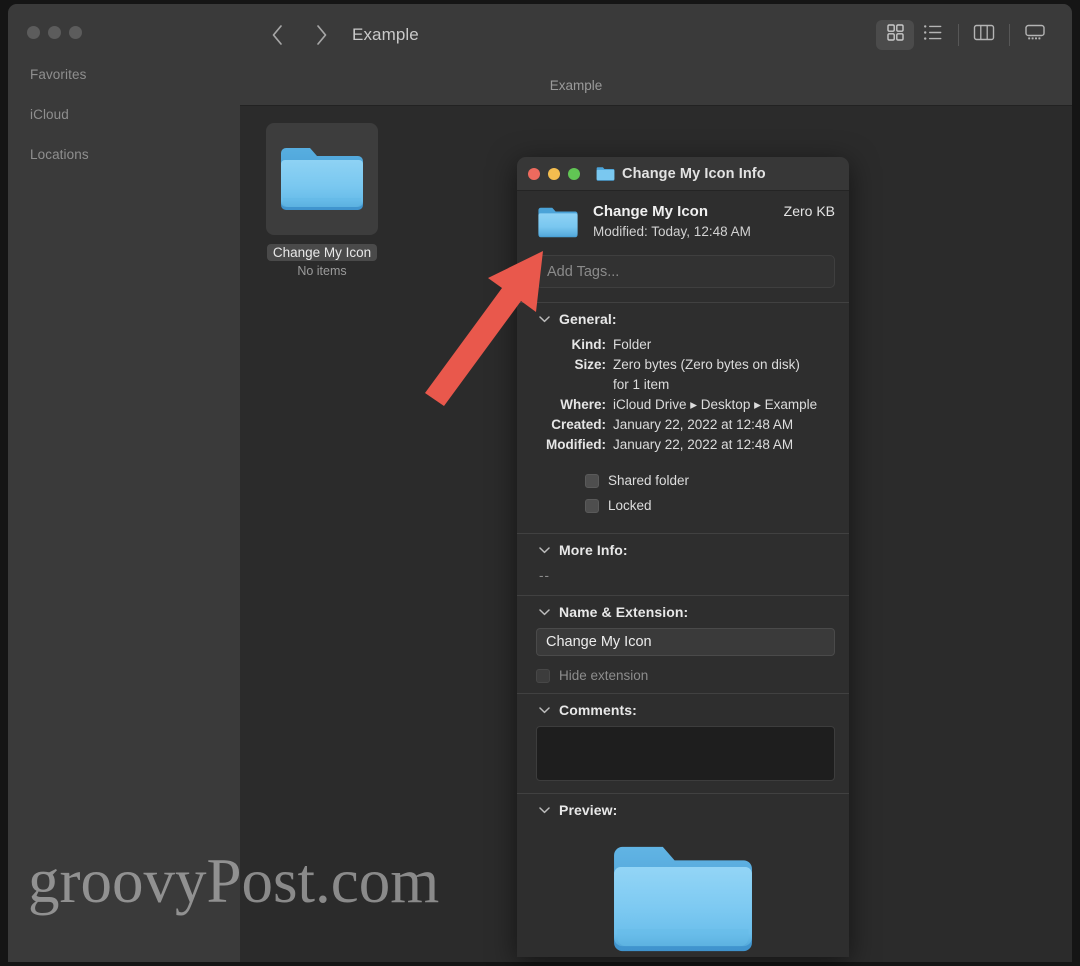 The height and width of the screenshot is (966, 1080). I want to click on view-mode-group, so click(965, 34).